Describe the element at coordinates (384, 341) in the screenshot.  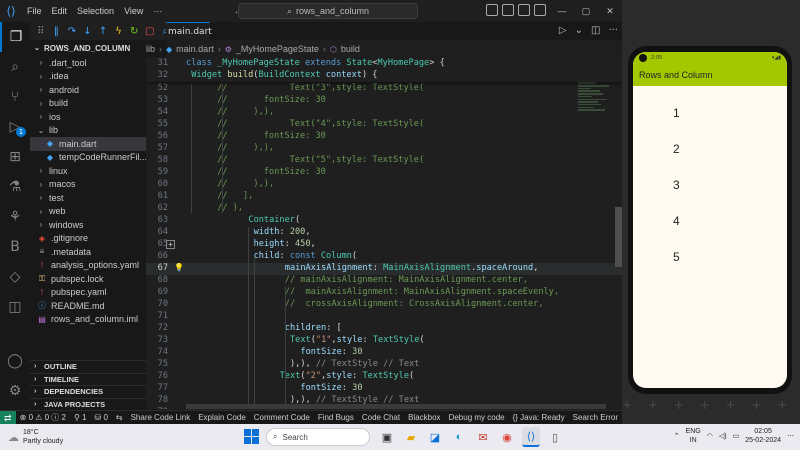
I see `code-line: 73 Text("1",style: TextStyle(` at that location.